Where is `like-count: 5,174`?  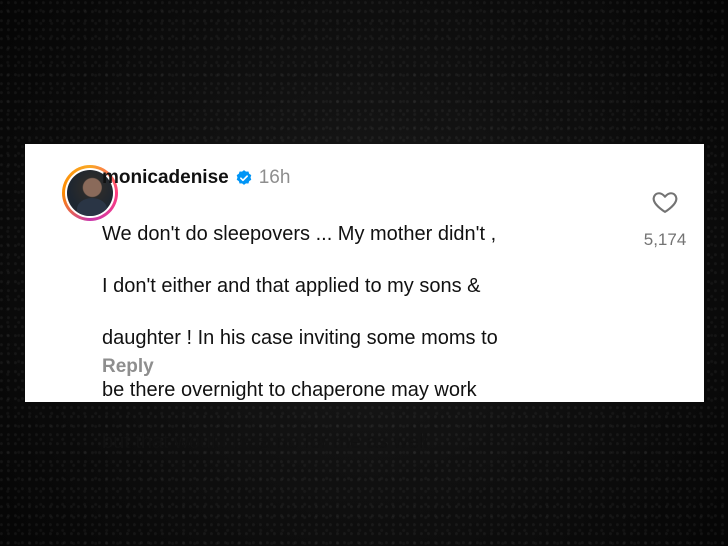
like-count: 5,174 is located at coordinates (665, 239).